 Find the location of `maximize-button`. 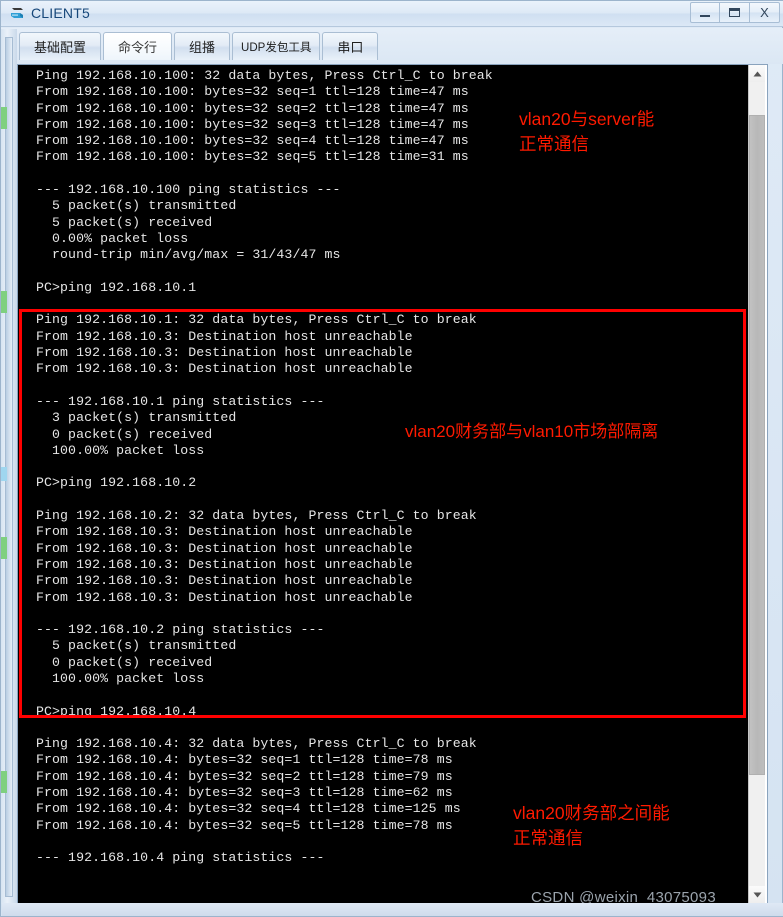

maximize-button is located at coordinates (735, 12).